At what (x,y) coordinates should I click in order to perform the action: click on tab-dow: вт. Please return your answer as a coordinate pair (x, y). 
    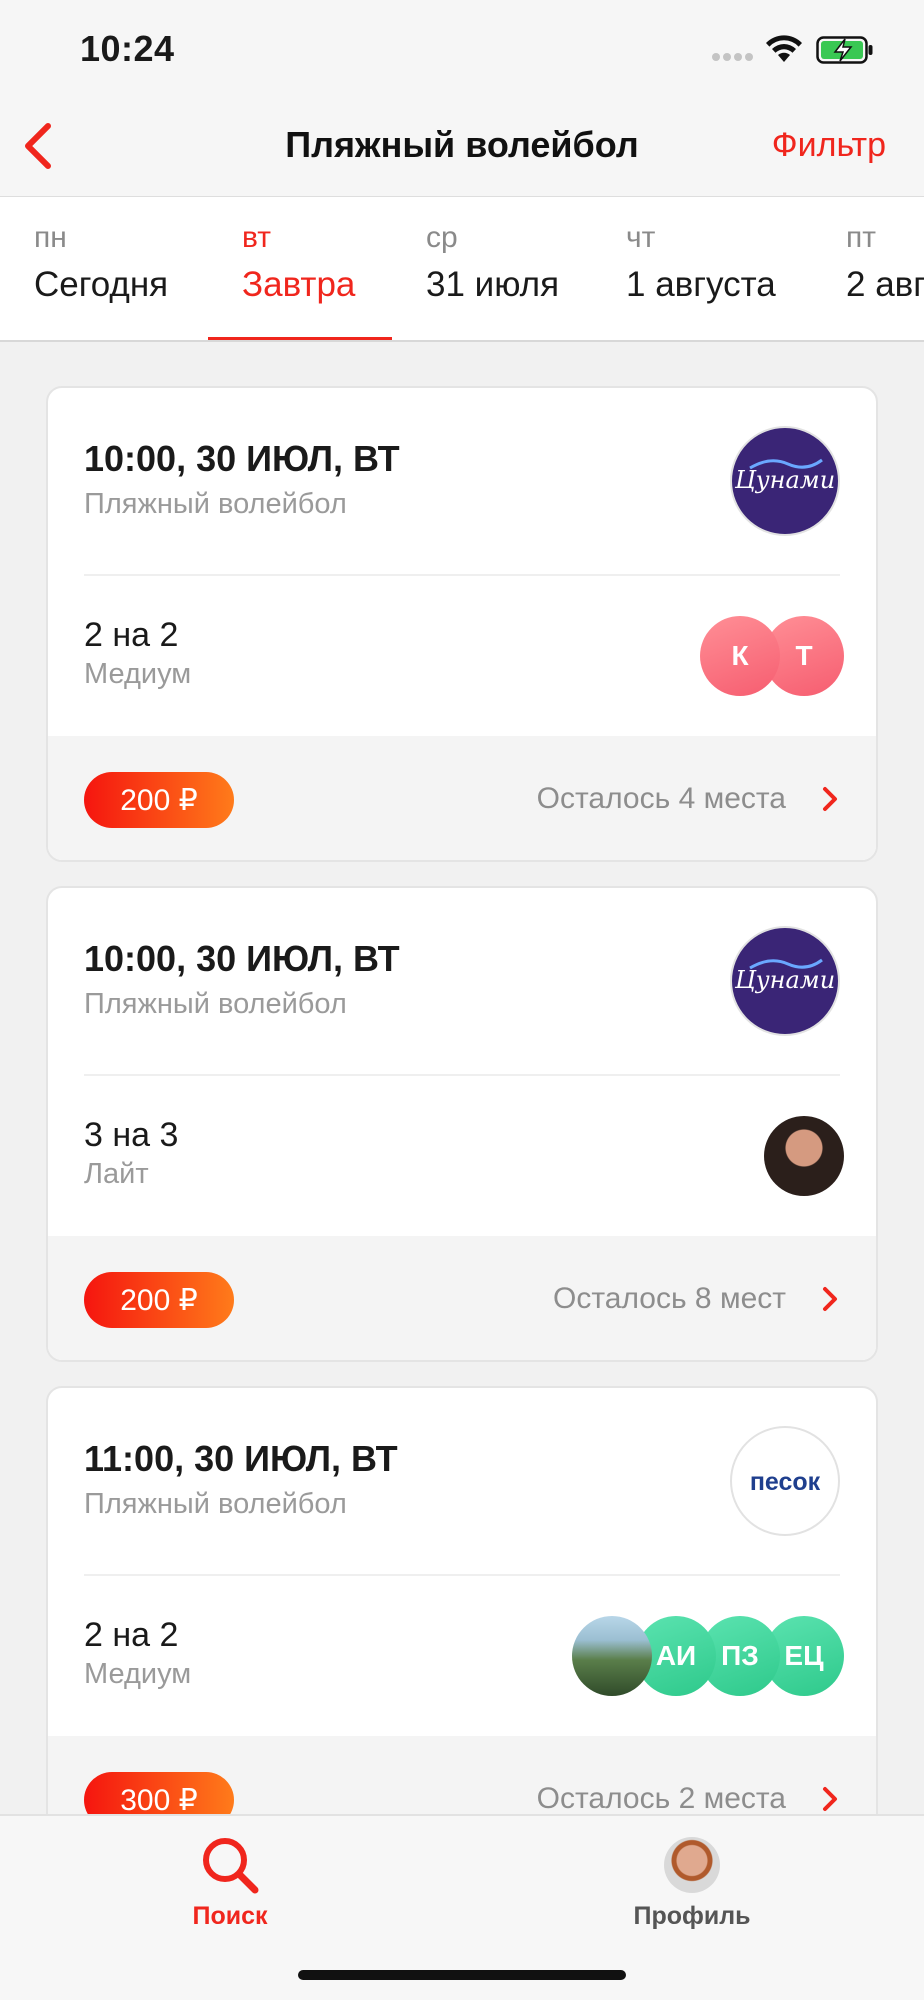
    Looking at the image, I should click on (257, 237).